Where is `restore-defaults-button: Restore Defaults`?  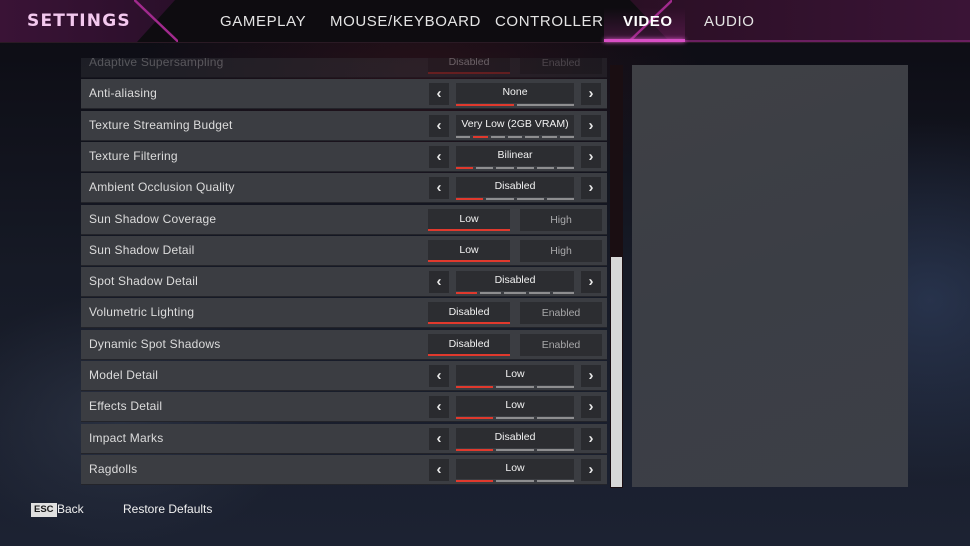 restore-defaults-button: Restore Defaults is located at coordinates (167, 509).